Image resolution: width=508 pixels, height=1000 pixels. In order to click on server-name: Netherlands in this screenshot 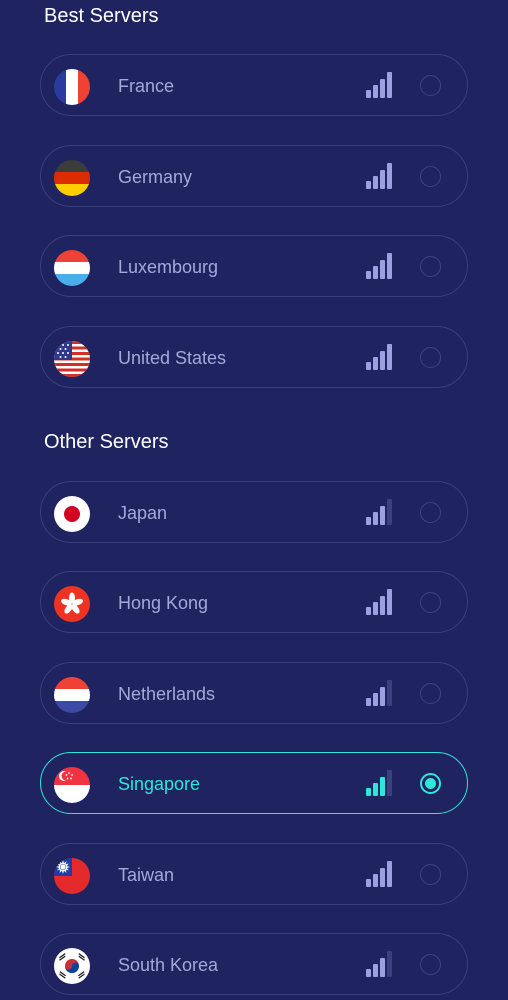, I will do `click(167, 694)`.